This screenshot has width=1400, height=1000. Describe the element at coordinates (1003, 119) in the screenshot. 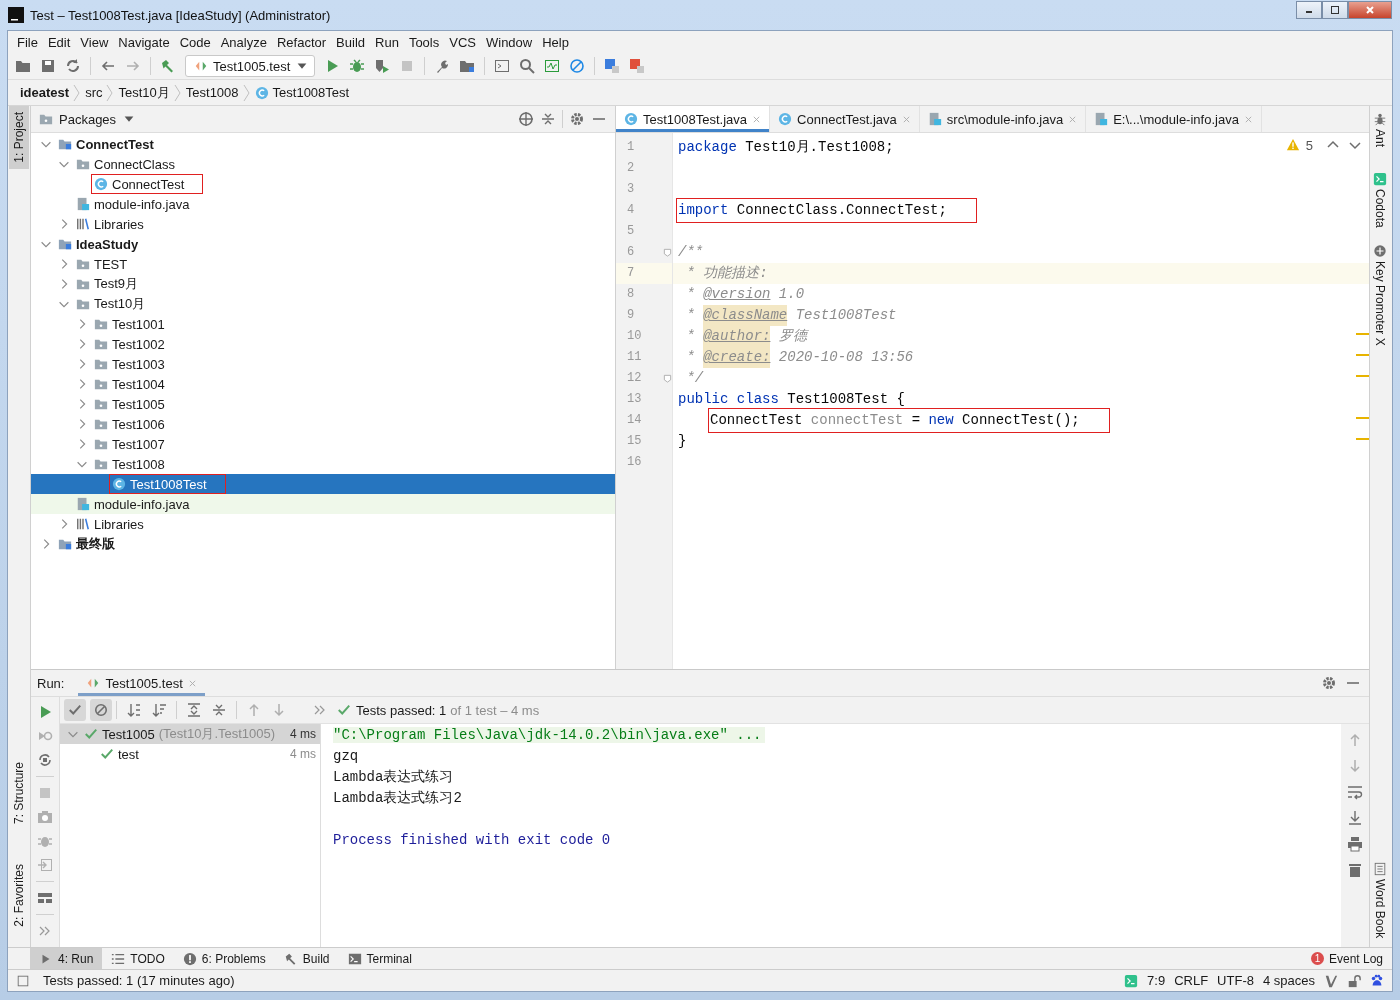

I see `editor-tab: src\module-info.java` at that location.